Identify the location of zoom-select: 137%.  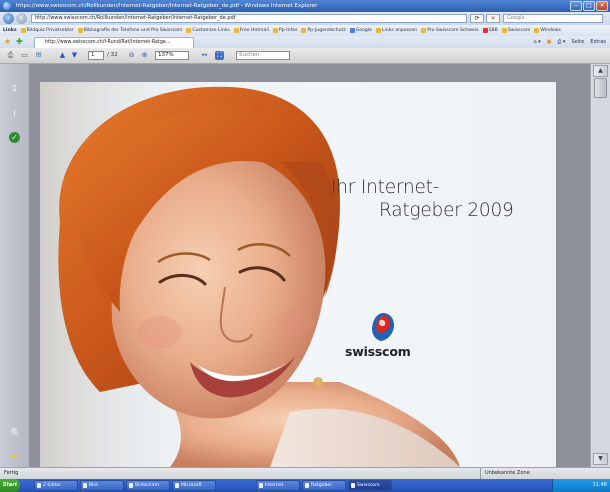
(172, 55).